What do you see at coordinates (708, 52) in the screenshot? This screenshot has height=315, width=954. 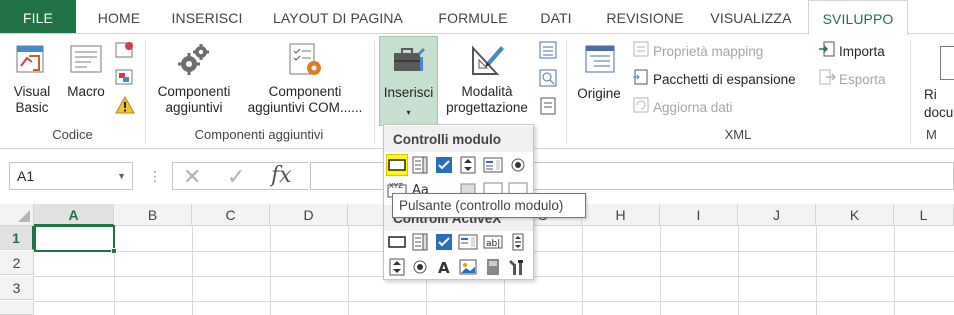 I see `proprieta-mapping-label: Proprietà mapping` at bounding box center [708, 52].